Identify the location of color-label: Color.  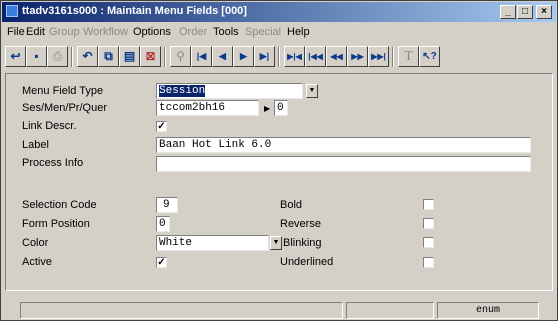
(35, 243).